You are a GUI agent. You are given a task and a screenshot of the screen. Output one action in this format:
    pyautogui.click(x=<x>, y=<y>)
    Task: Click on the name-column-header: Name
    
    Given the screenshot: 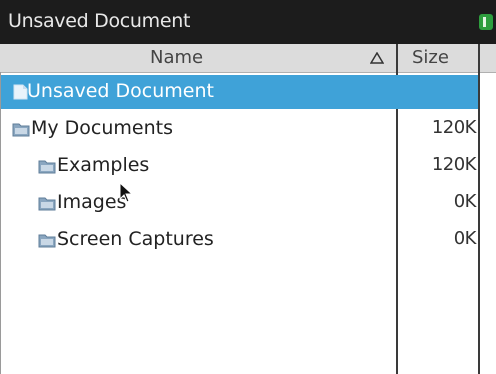 What is the action you would take?
    pyautogui.click(x=198, y=58)
    